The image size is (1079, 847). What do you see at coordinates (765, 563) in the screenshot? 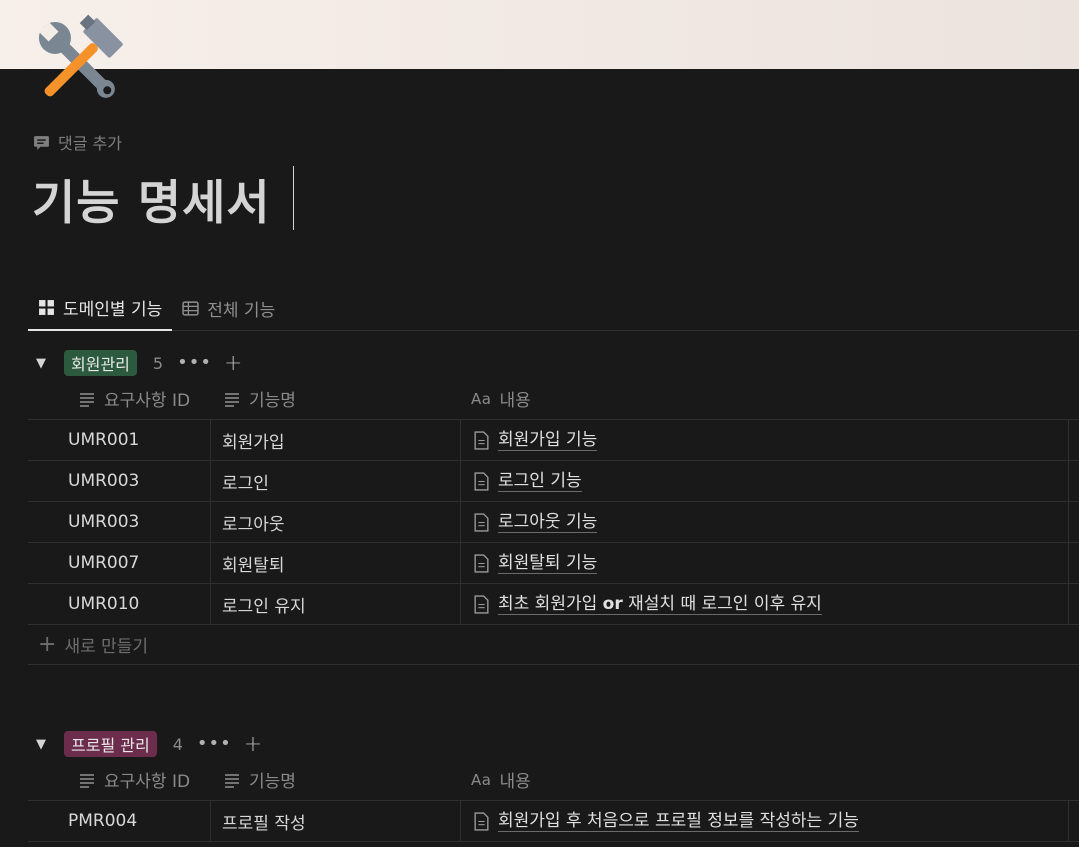
I see `cell-content: 회원탈퇴 기능` at bounding box center [765, 563].